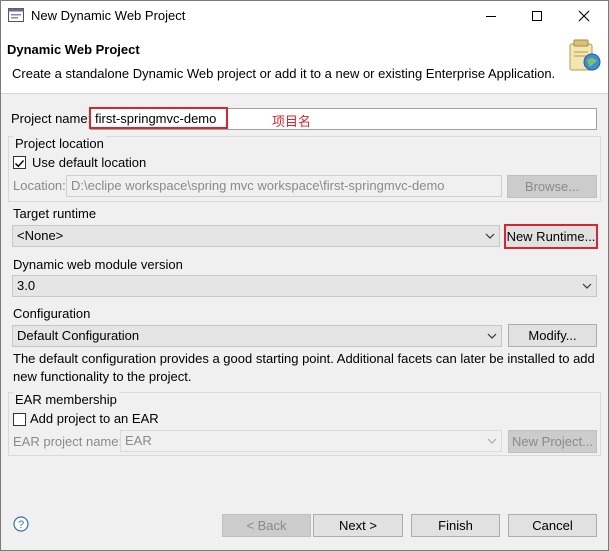 Image resolution: width=609 pixels, height=551 pixels. What do you see at coordinates (94, 418) in the screenshot?
I see `add-to-ear-label: Add project to an EAR` at bounding box center [94, 418].